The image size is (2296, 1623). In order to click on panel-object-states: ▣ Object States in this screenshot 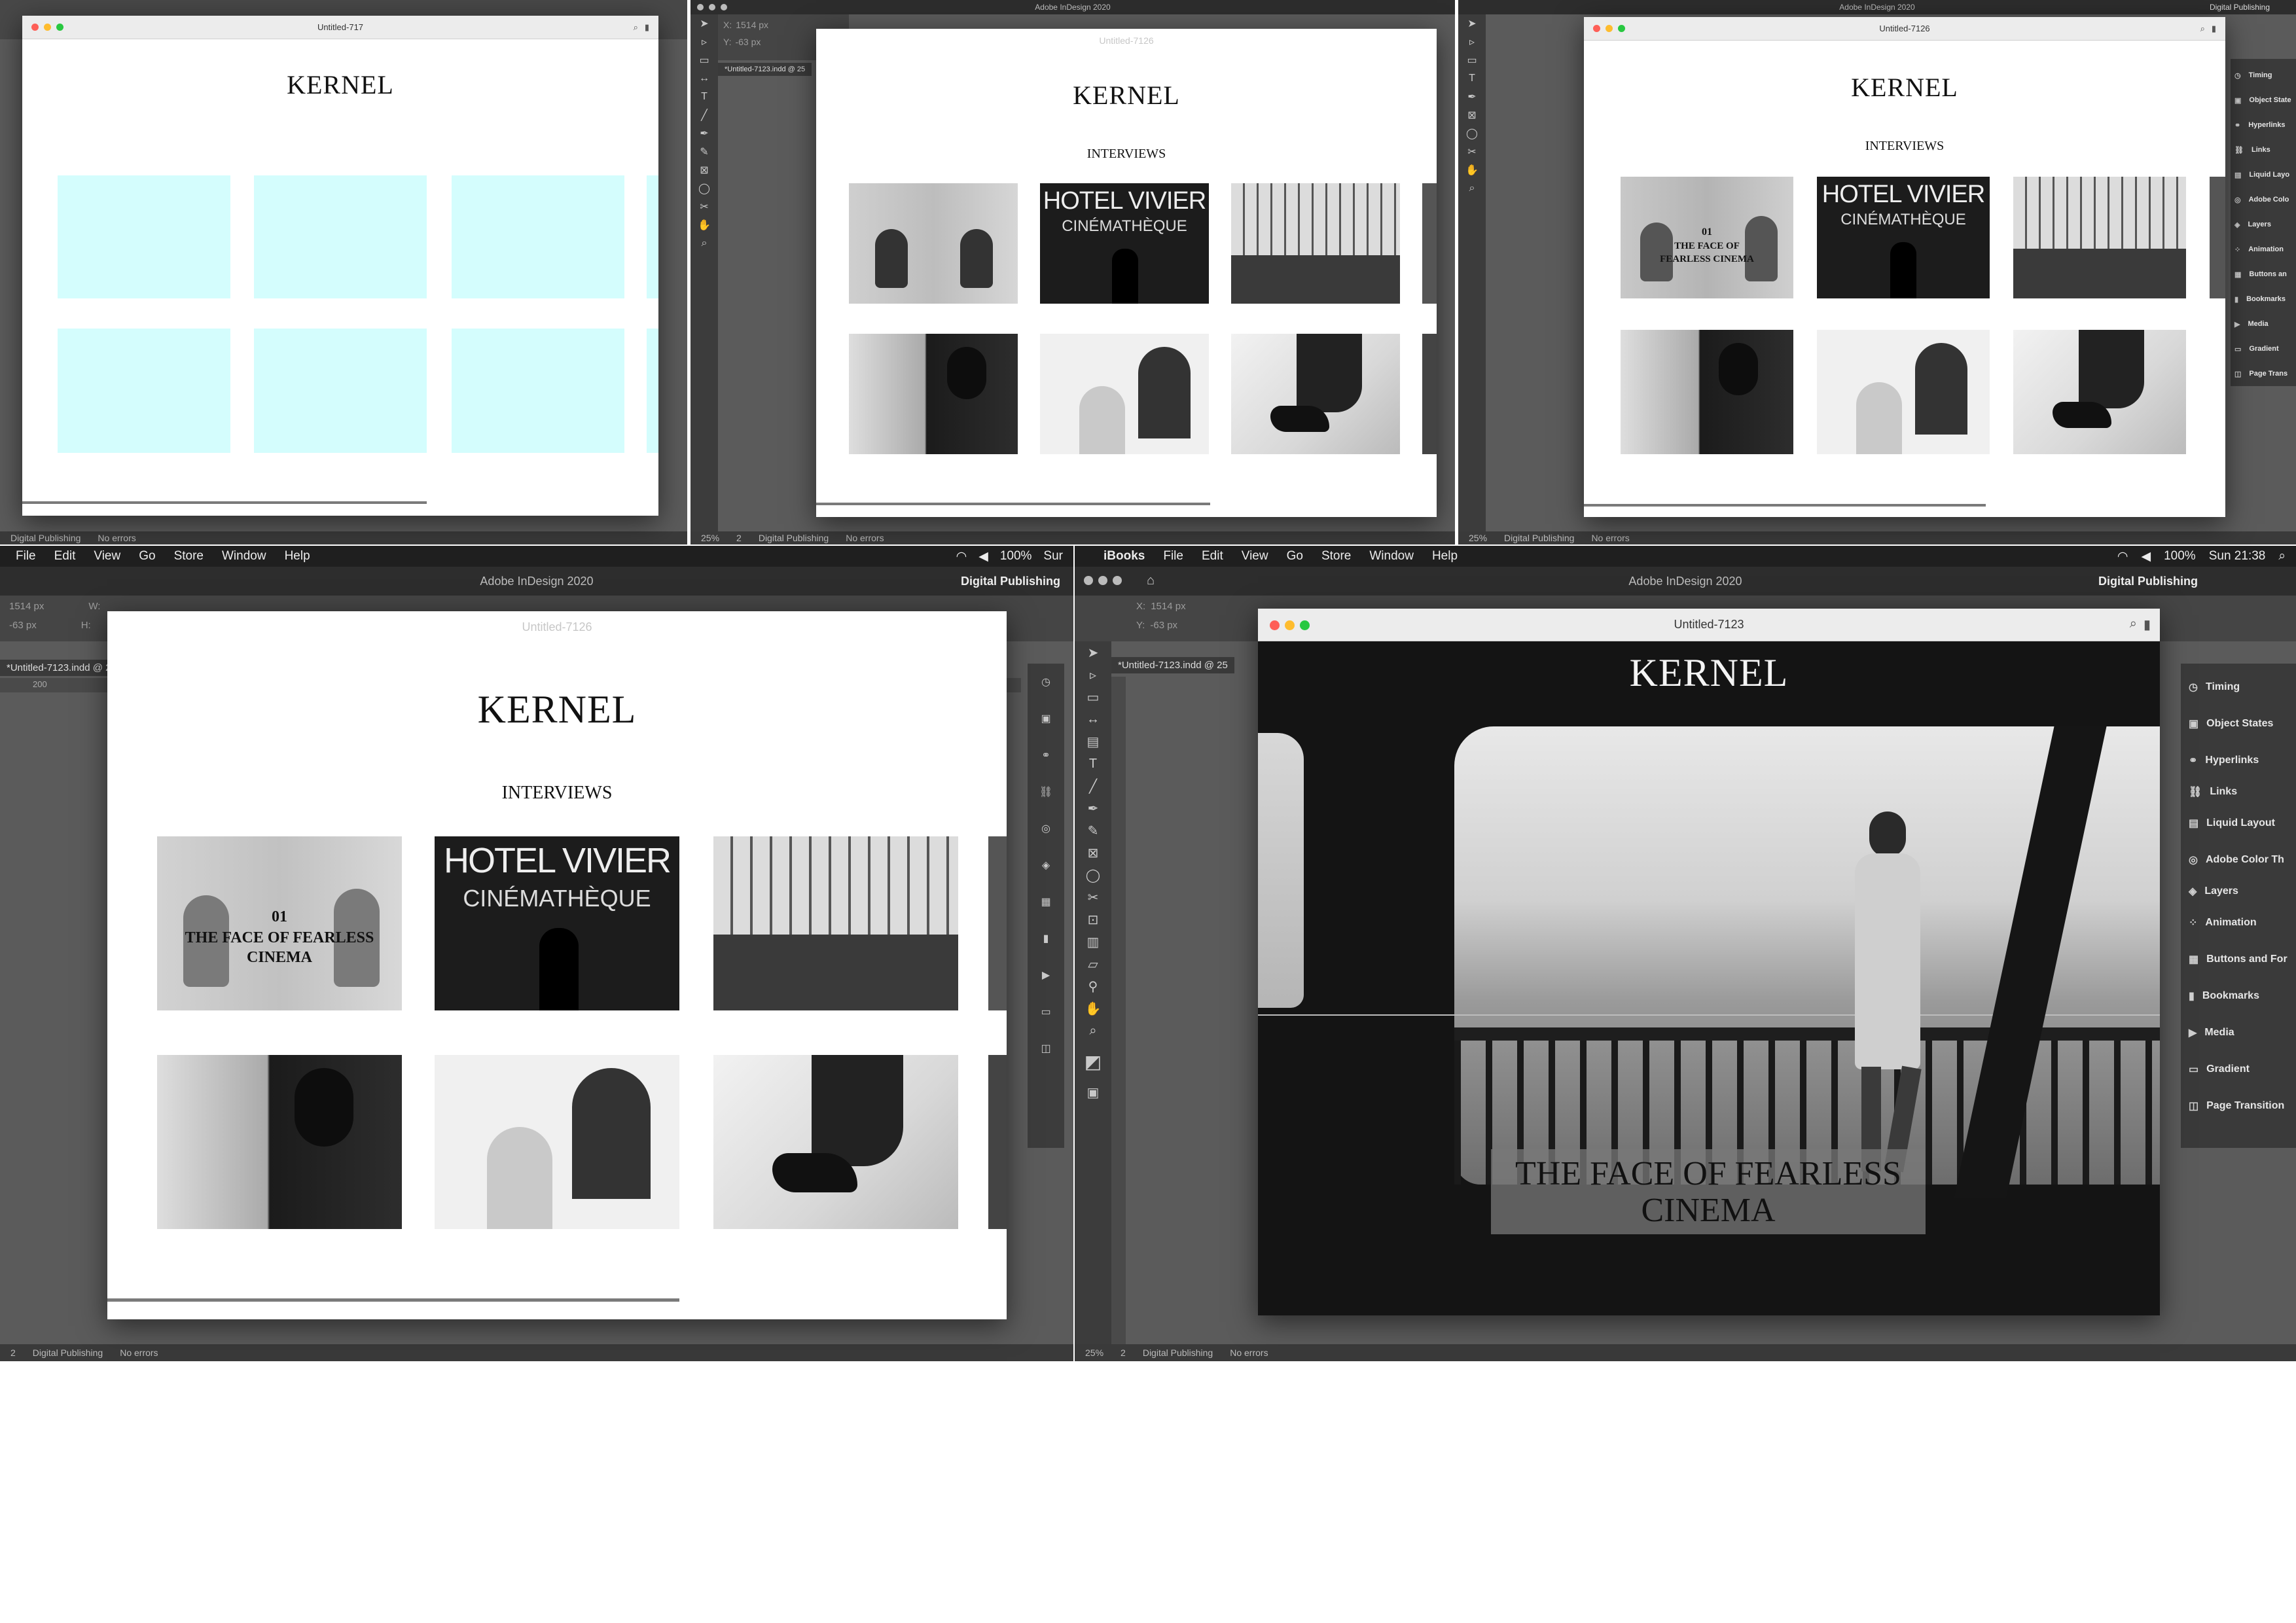, I will do `click(2238, 723)`.